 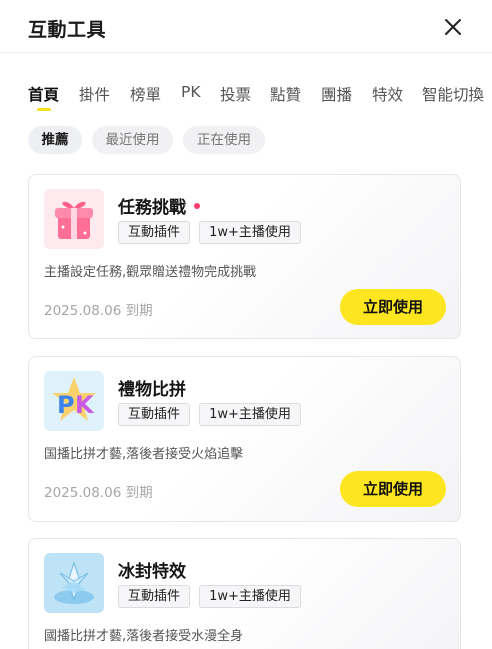 I want to click on filter-recommended: 推薦, so click(x=55, y=140).